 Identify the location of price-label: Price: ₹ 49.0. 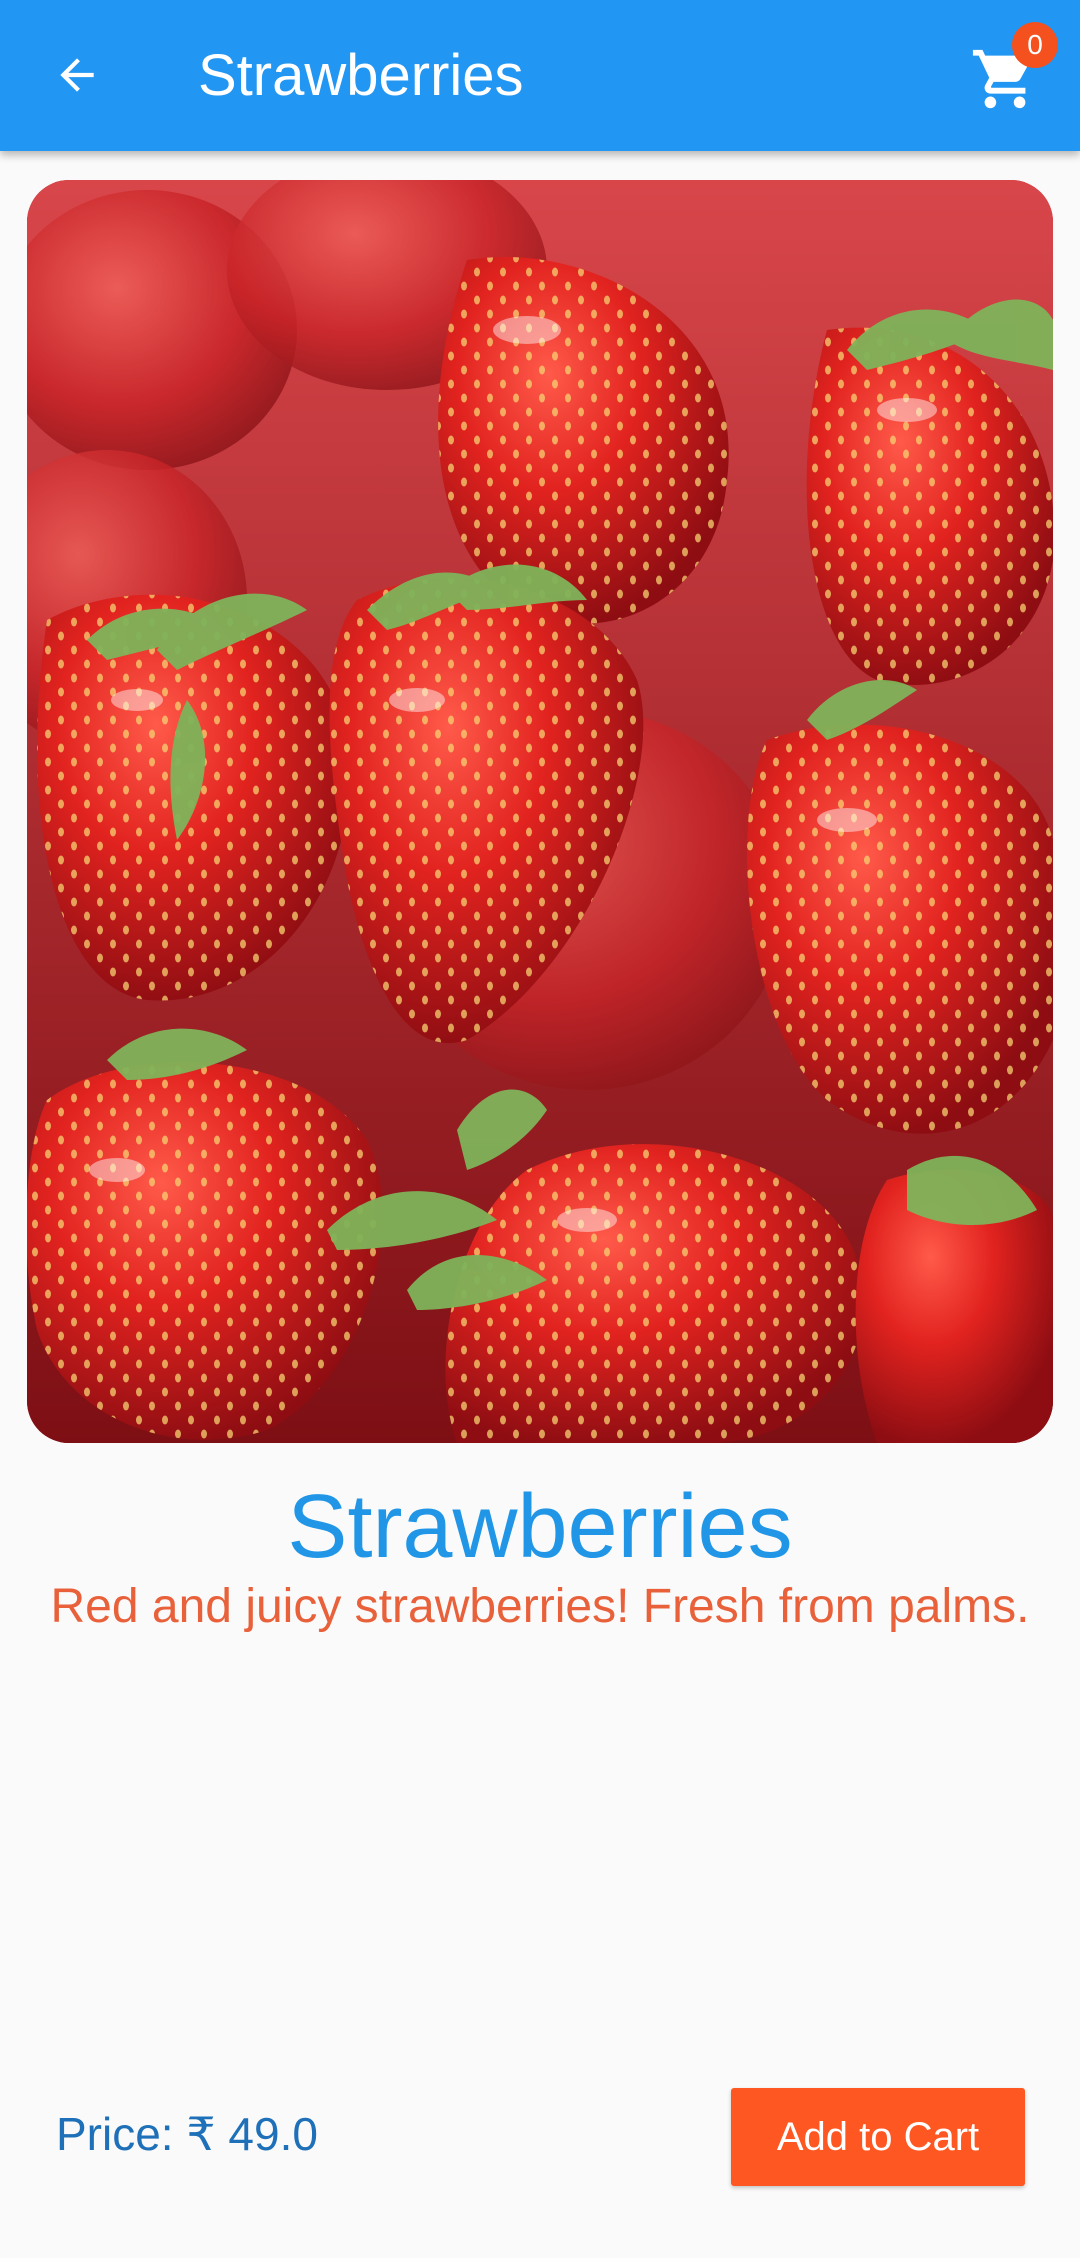
(187, 2134).